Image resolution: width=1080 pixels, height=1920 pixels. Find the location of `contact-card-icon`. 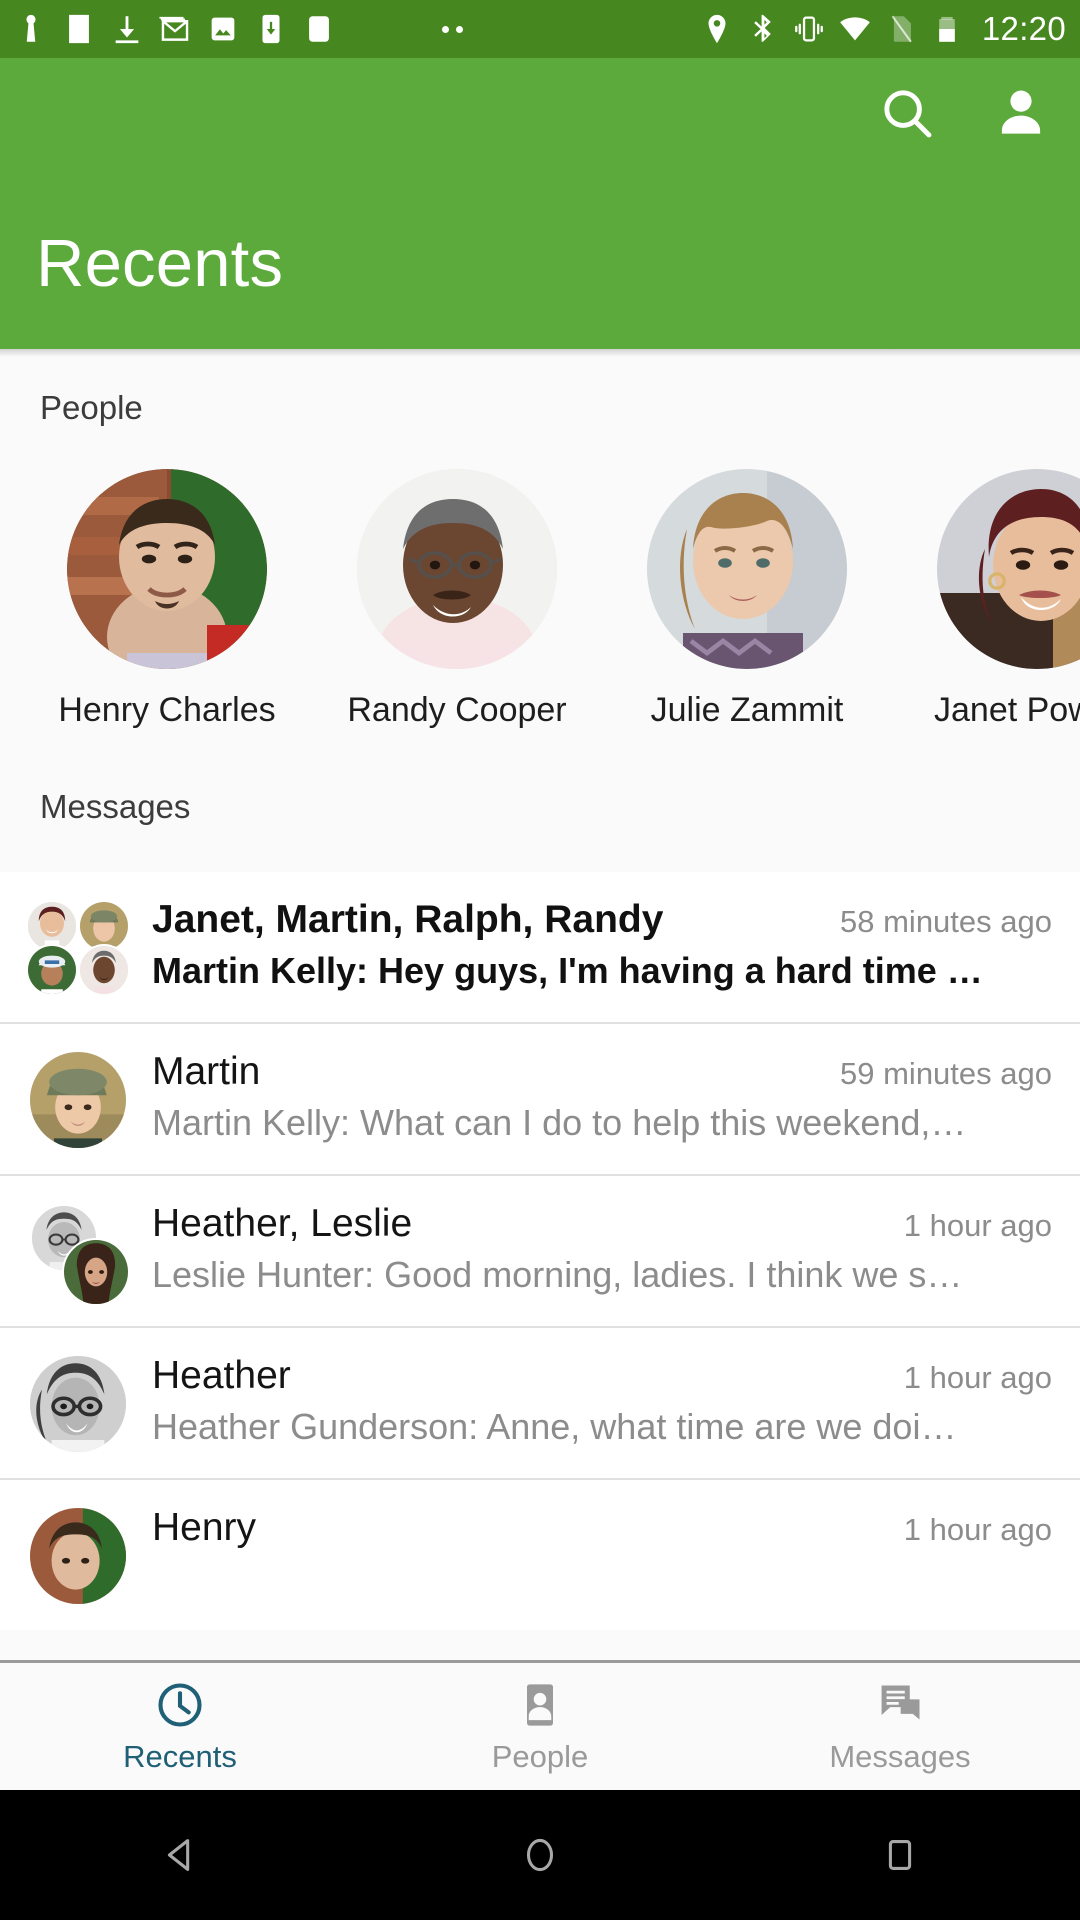

contact-card-icon is located at coordinates (540, 1705).